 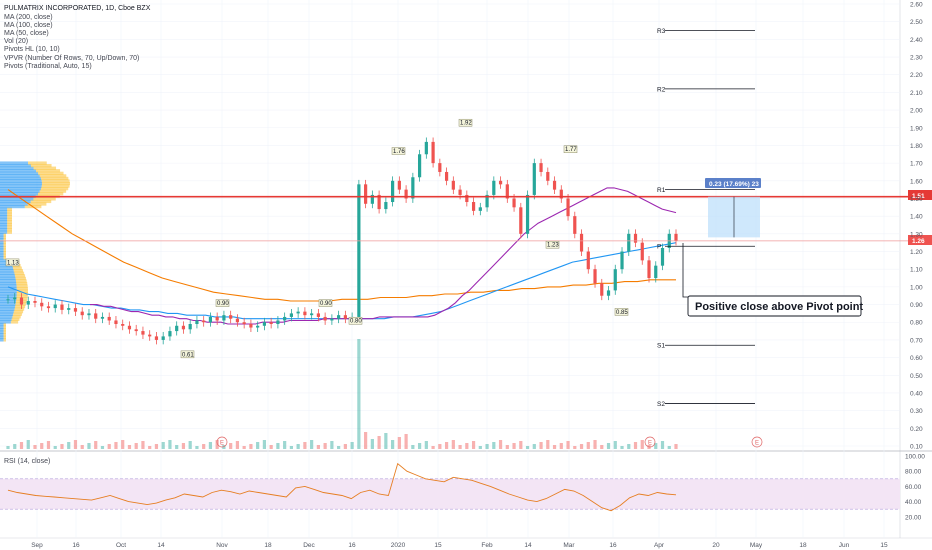 I want to click on price-tick-label: 2.00, so click(x=916, y=111).